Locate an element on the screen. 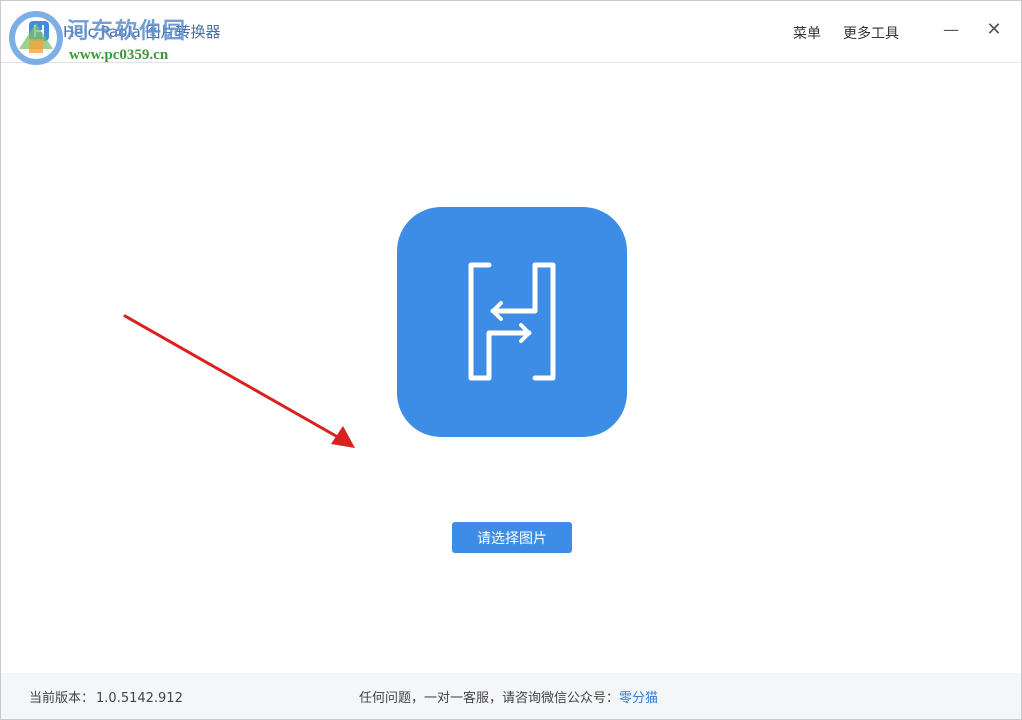 This screenshot has width=1022, height=720. support-text: 任何问题，一对一客服，请咨询微信公众号： is located at coordinates (489, 698).